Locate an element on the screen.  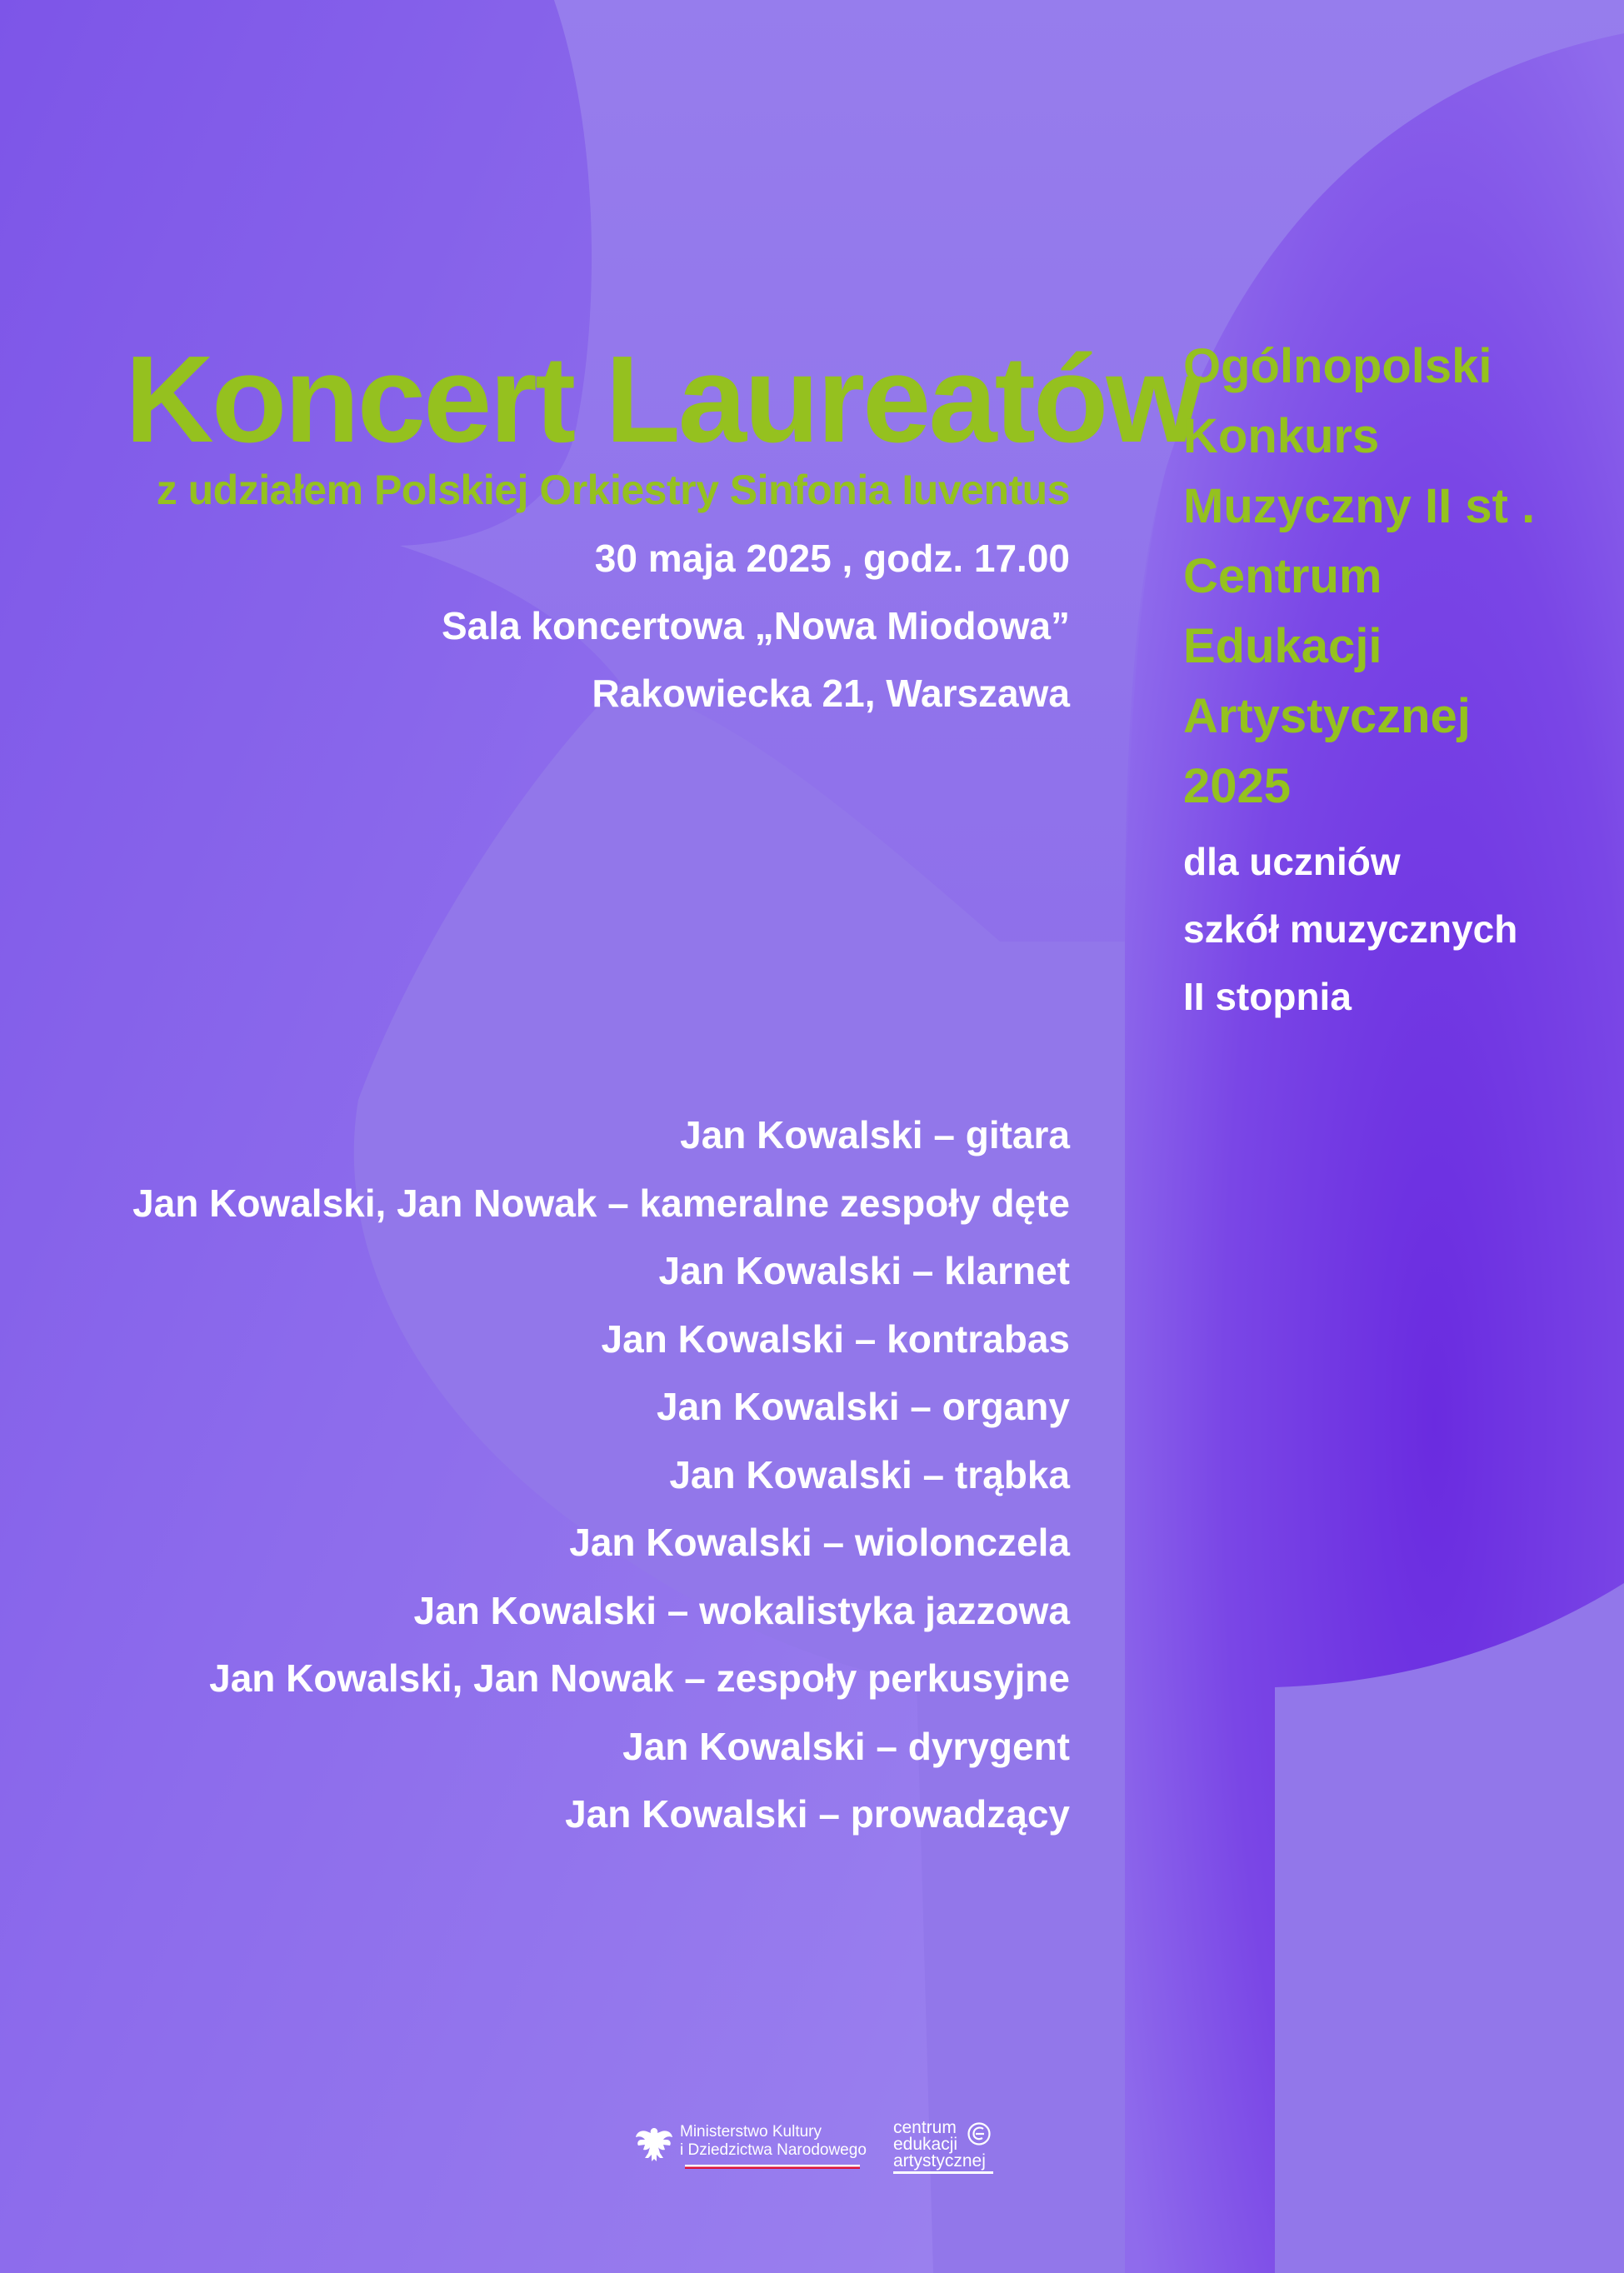
performer-item: Jan Kowalski – gitara is located at coordinates (875, 1134).